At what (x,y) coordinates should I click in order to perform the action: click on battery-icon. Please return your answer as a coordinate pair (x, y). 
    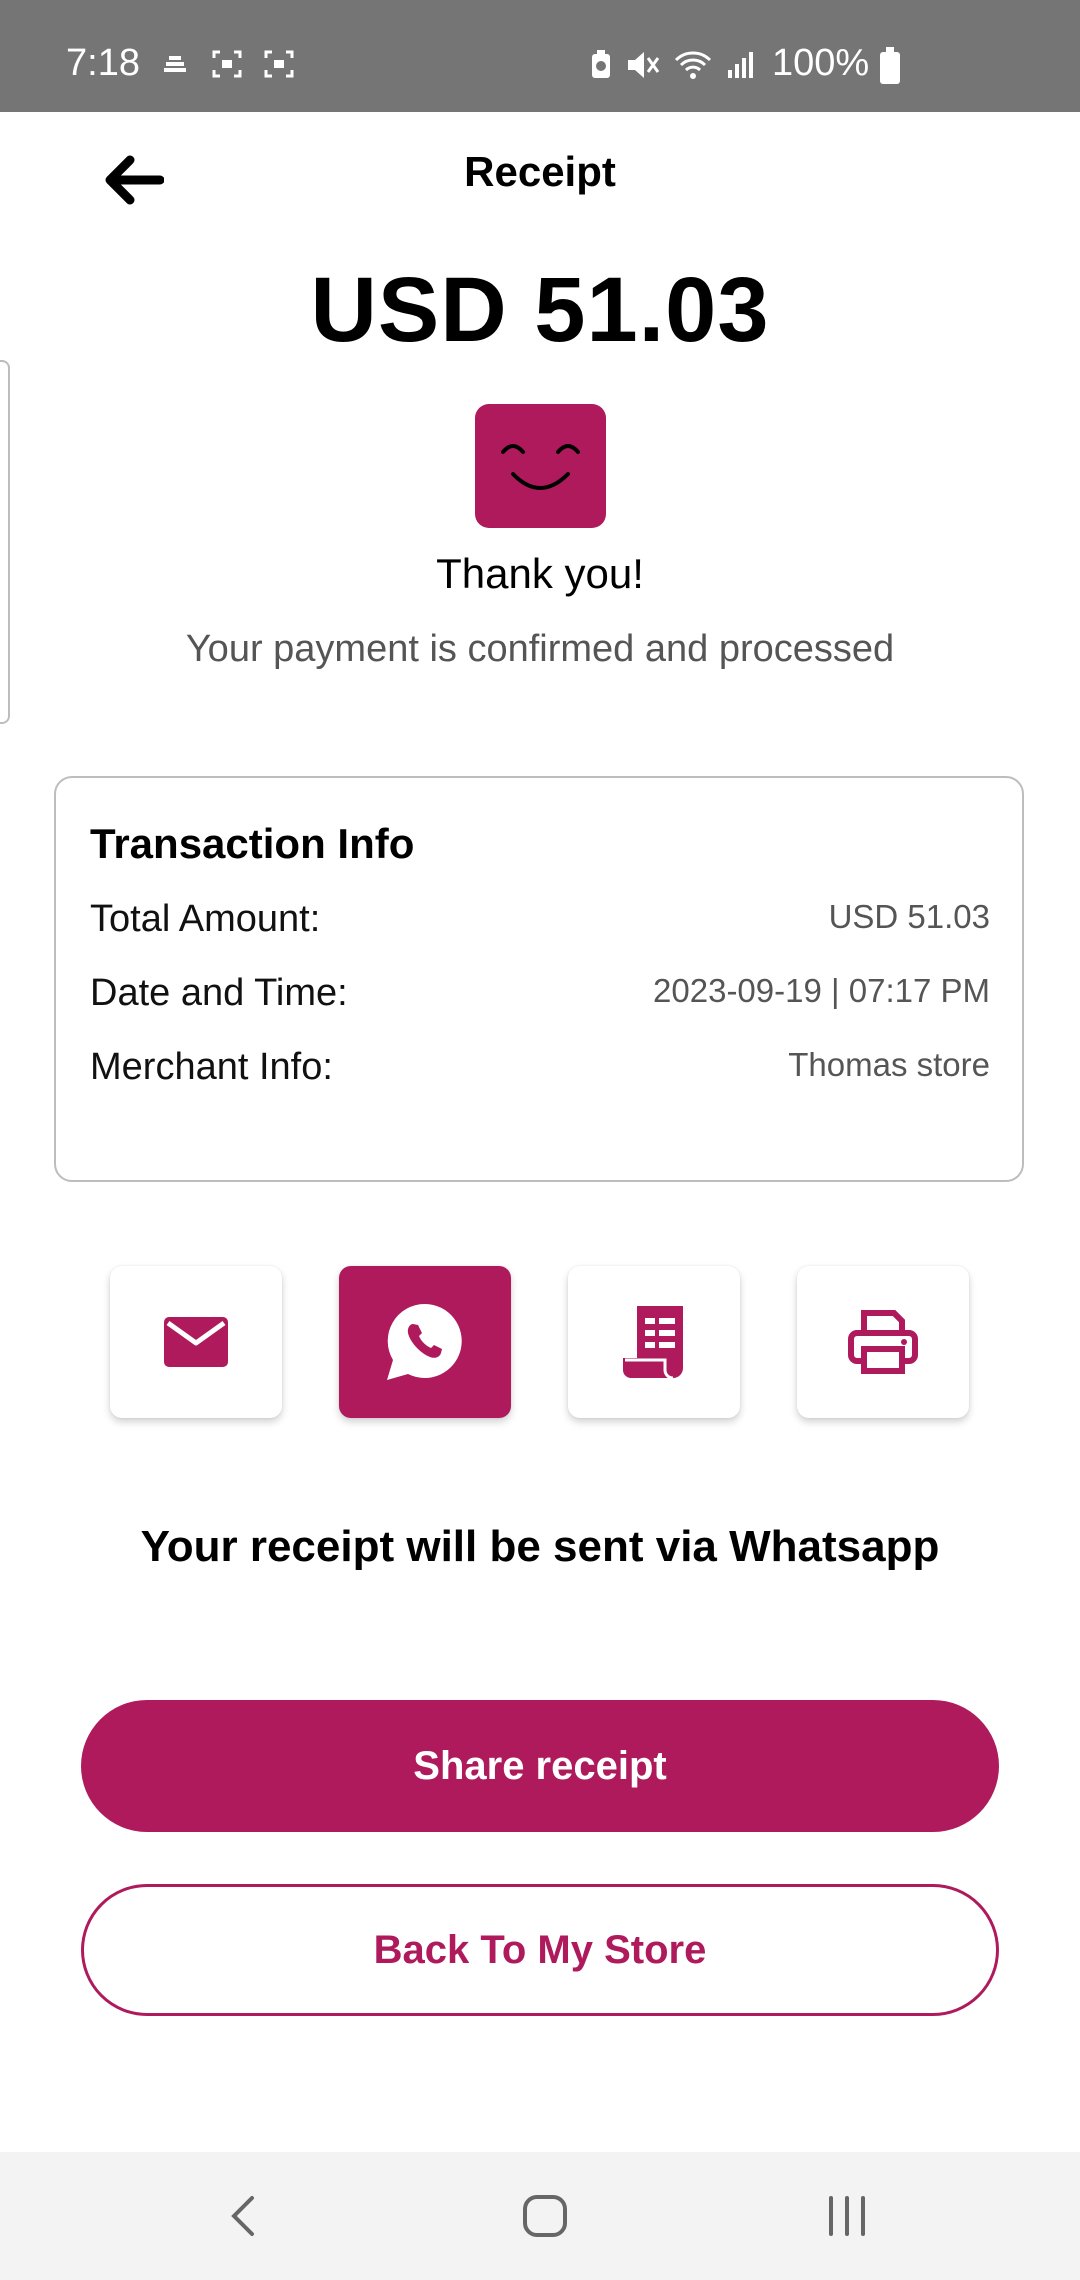
    Looking at the image, I should click on (890, 65).